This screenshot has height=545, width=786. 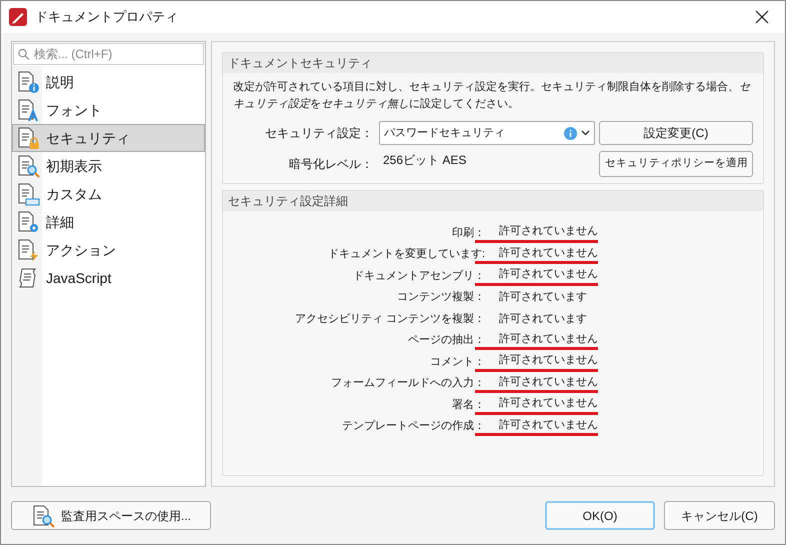 I want to click on sidebar-item: フォント, so click(x=108, y=110).